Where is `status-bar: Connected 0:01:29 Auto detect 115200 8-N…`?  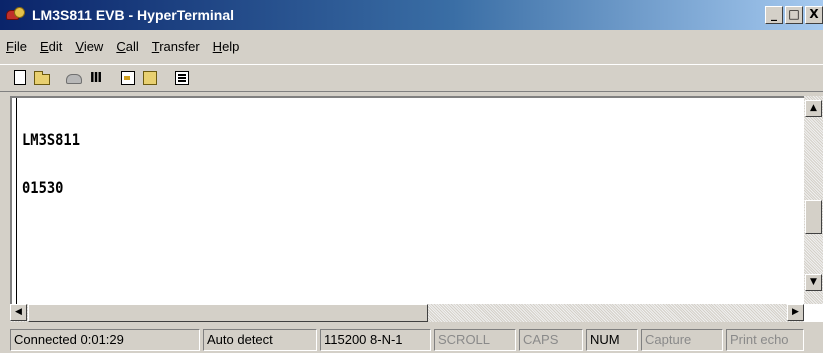 status-bar: Connected 0:01:29 Auto detect 115200 8-N… is located at coordinates (411, 339).